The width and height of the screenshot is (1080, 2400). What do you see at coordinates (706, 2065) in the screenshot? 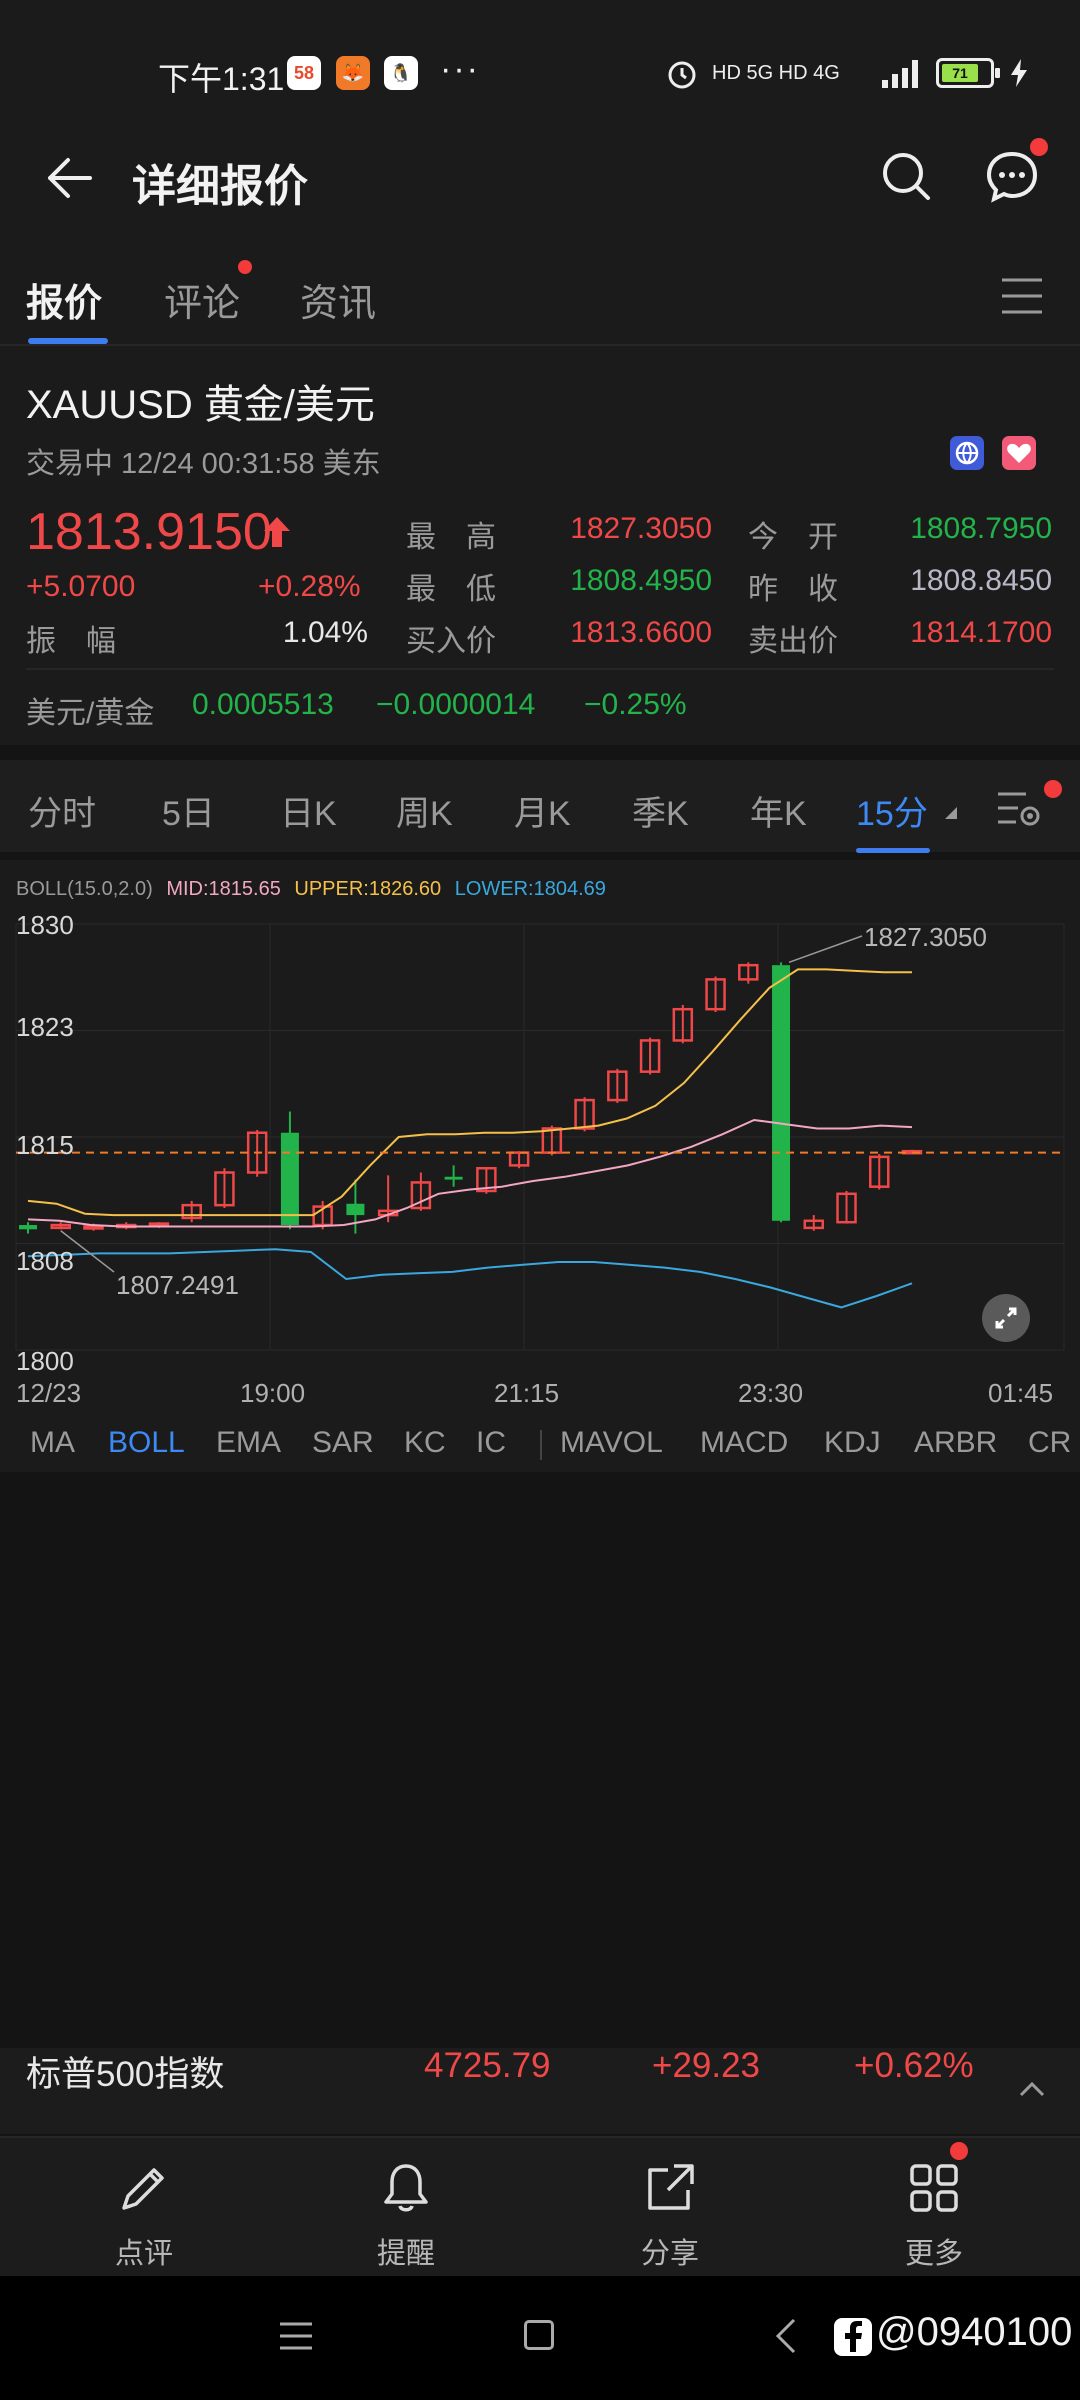
I see `ticker-change: +29.23` at bounding box center [706, 2065].